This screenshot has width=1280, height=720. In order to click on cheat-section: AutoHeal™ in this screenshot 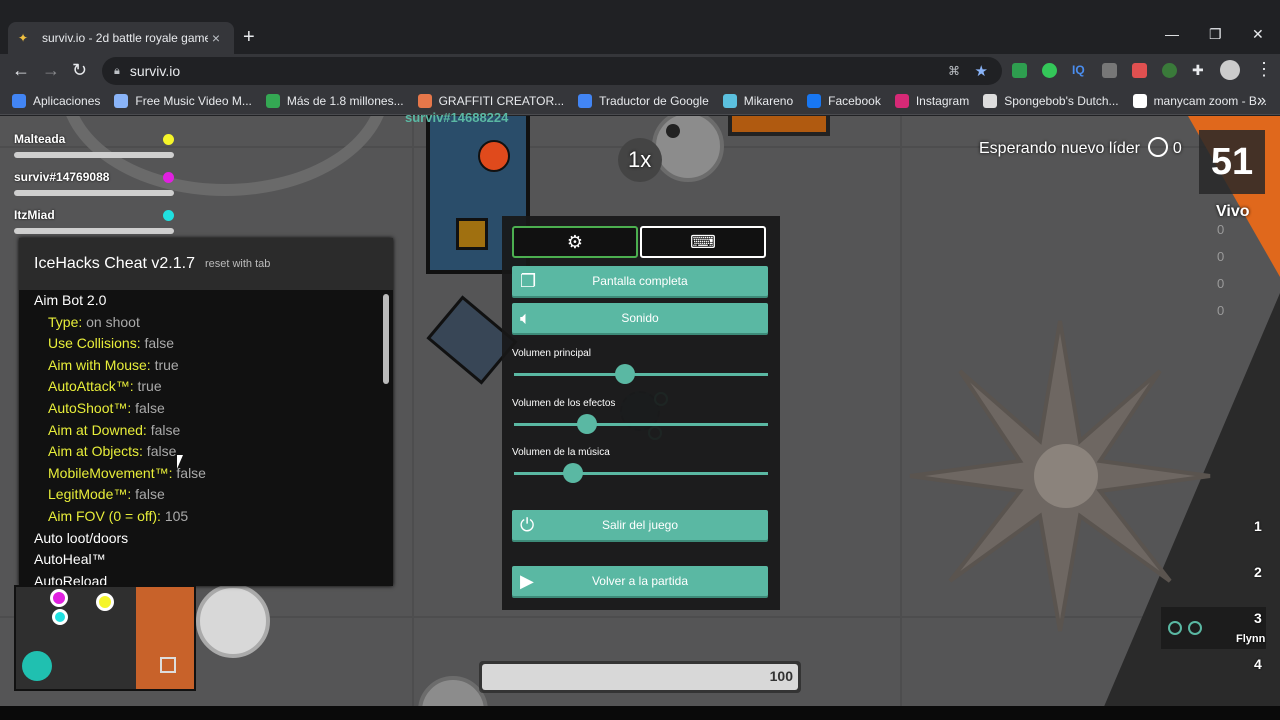, I will do `click(206, 560)`.